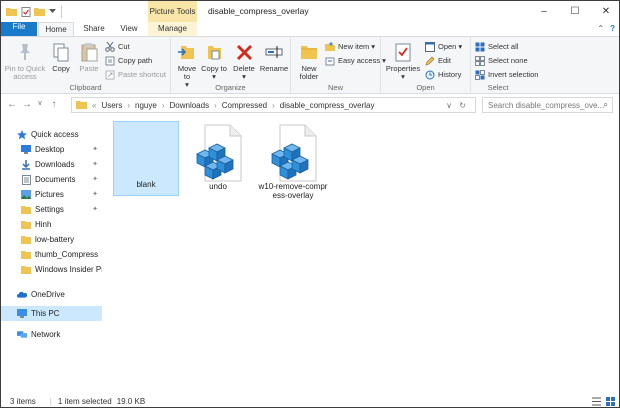  Describe the element at coordinates (128, 60) in the screenshot. I see `copy-path-button: Copy path` at that location.